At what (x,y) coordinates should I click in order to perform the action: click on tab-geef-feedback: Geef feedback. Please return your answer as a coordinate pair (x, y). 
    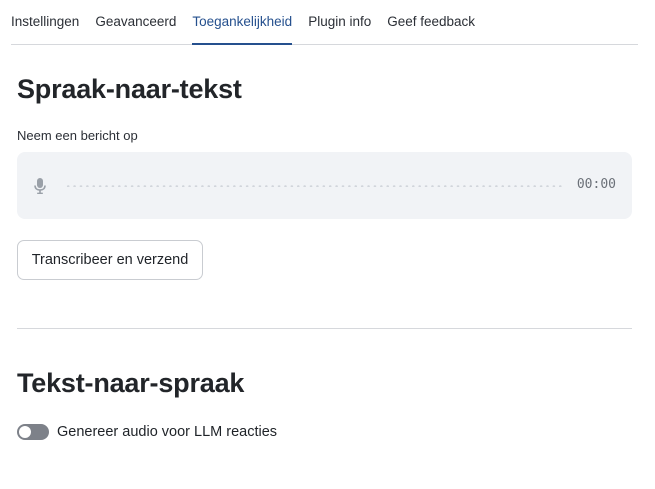
    Looking at the image, I should click on (431, 22).